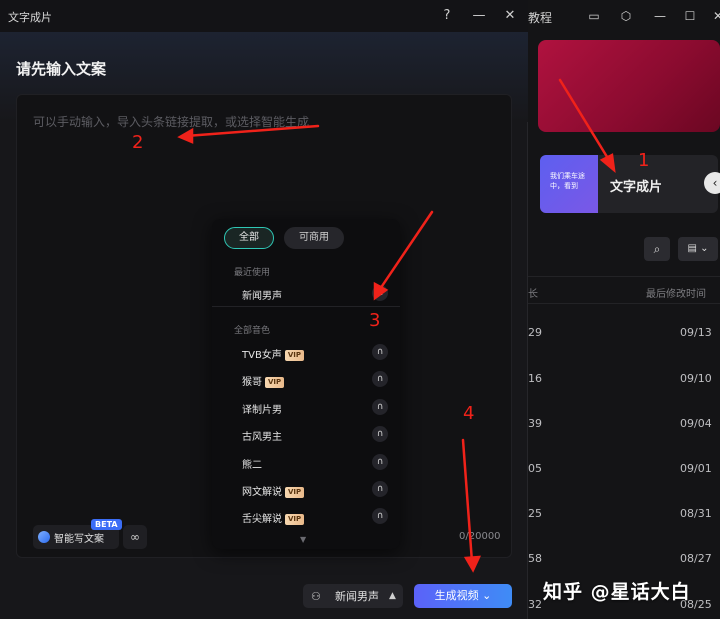 Image resolution: width=720 pixels, height=619 pixels. Describe the element at coordinates (644, 160) in the screenshot. I see `annotation-number: 1` at that location.